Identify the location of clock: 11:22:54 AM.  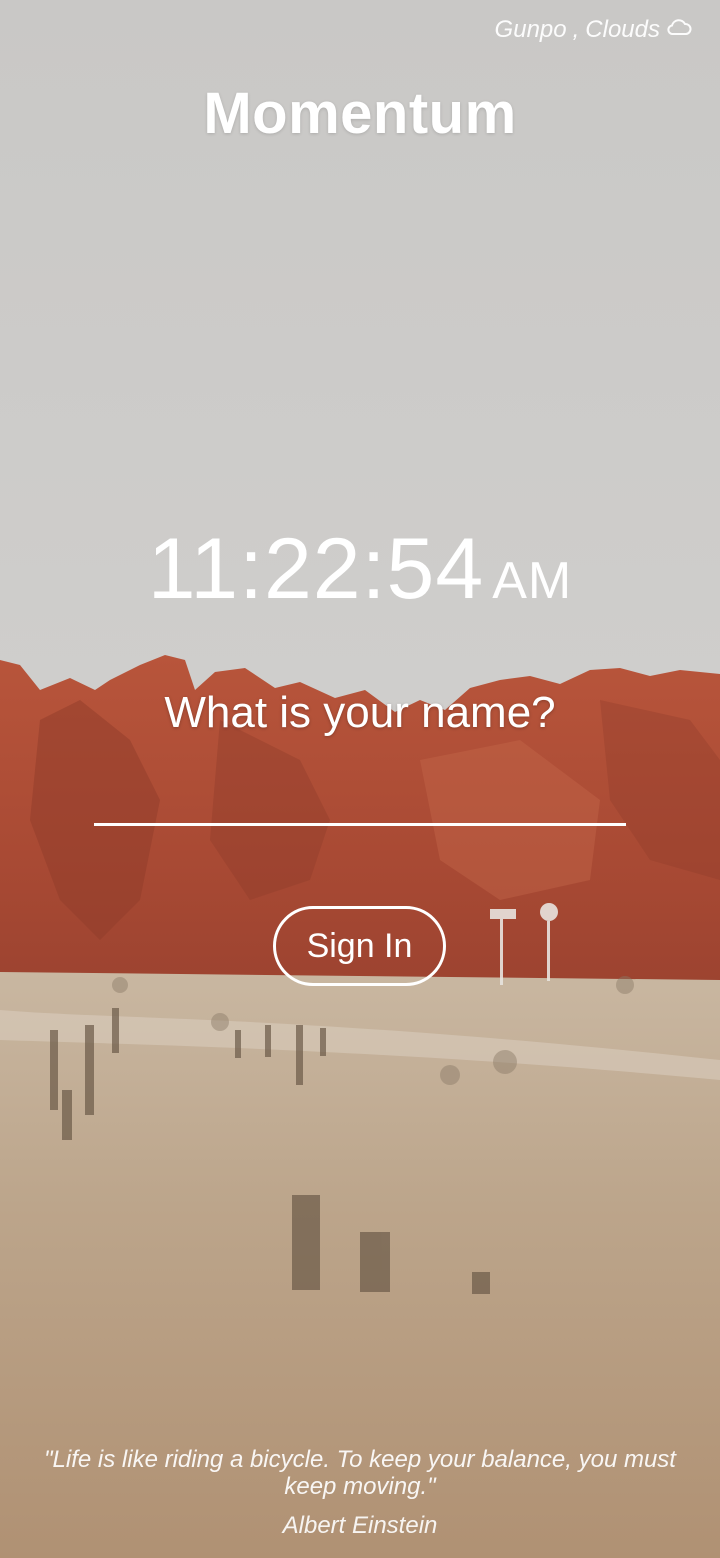
(360, 569).